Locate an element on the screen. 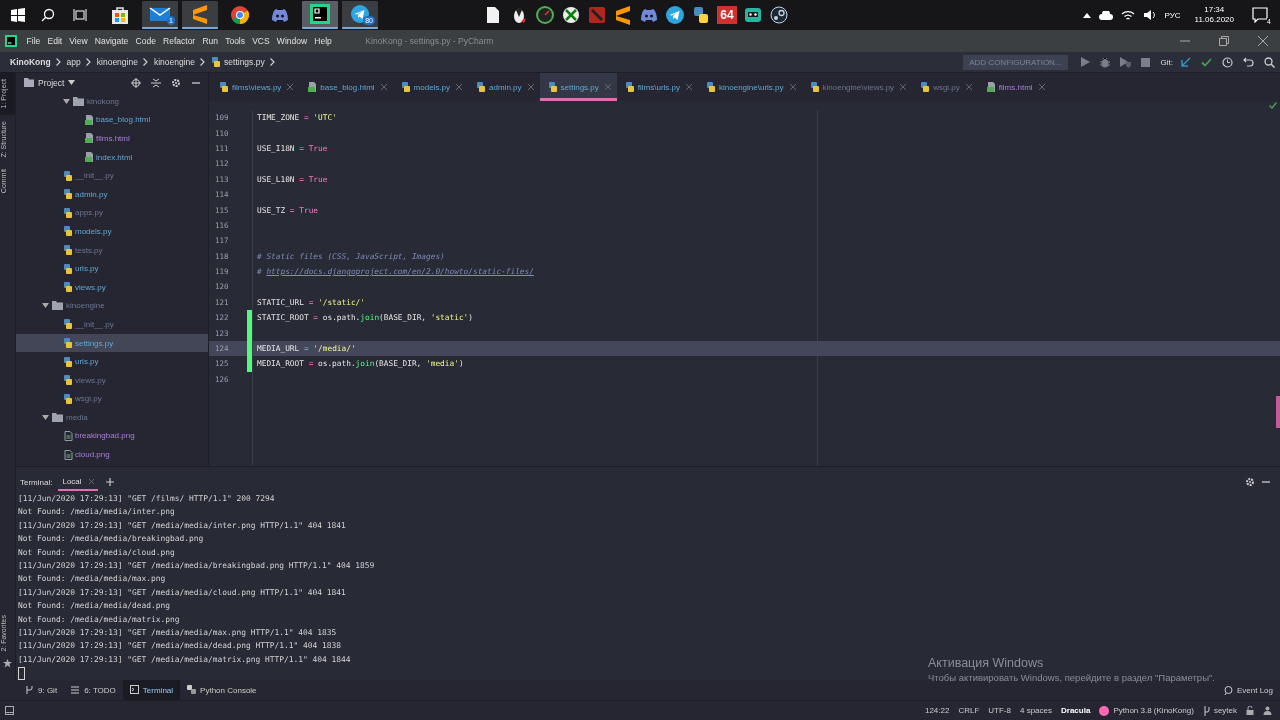  stop-icon is located at coordinates (1145, 62).